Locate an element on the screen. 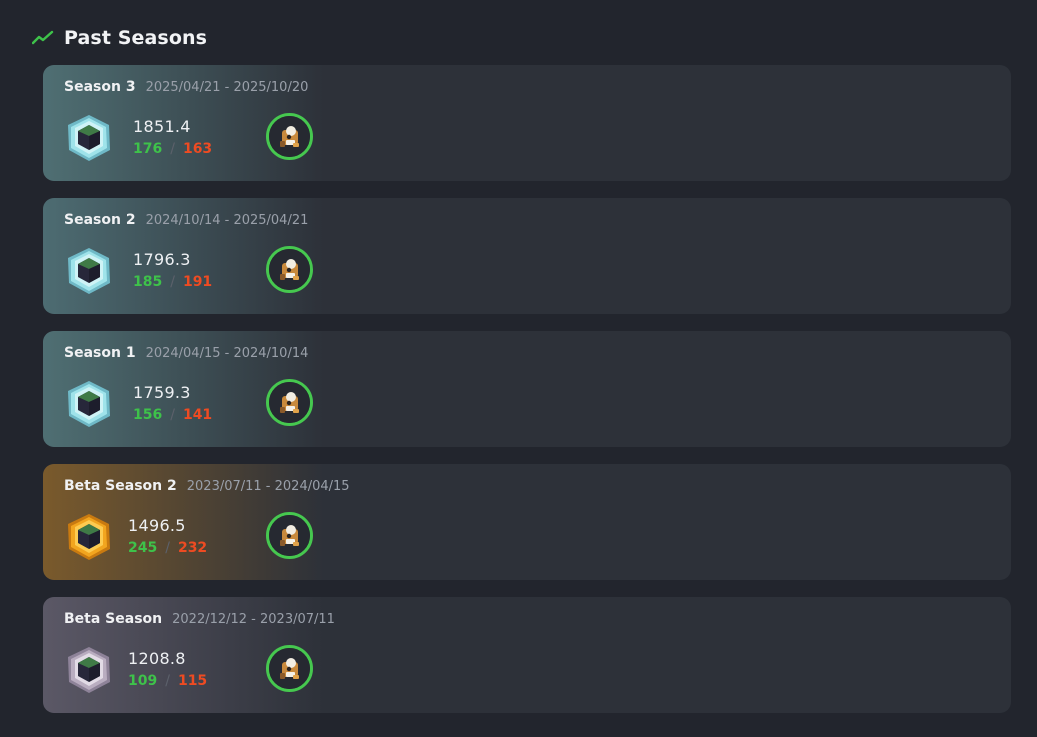 The image size is (1037, 737). win-loss-record: 185 / 191 is located at coordinates (172, 282).